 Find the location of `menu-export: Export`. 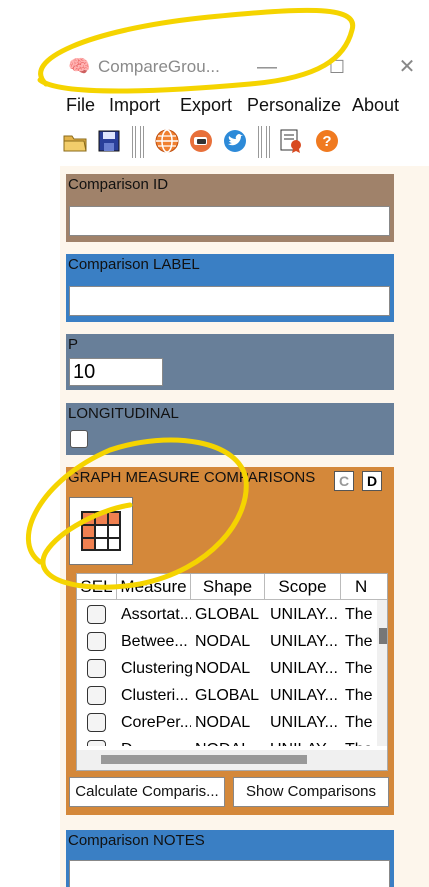

menu-export: Export is located at coordinates (206, 105).